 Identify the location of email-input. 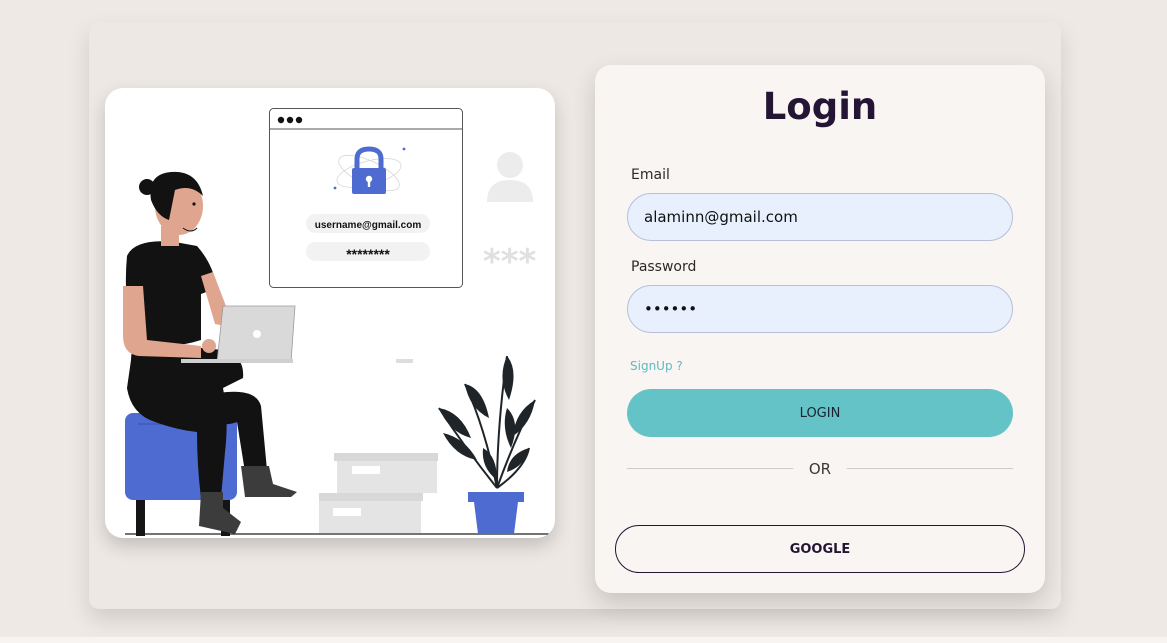
(820, 217).